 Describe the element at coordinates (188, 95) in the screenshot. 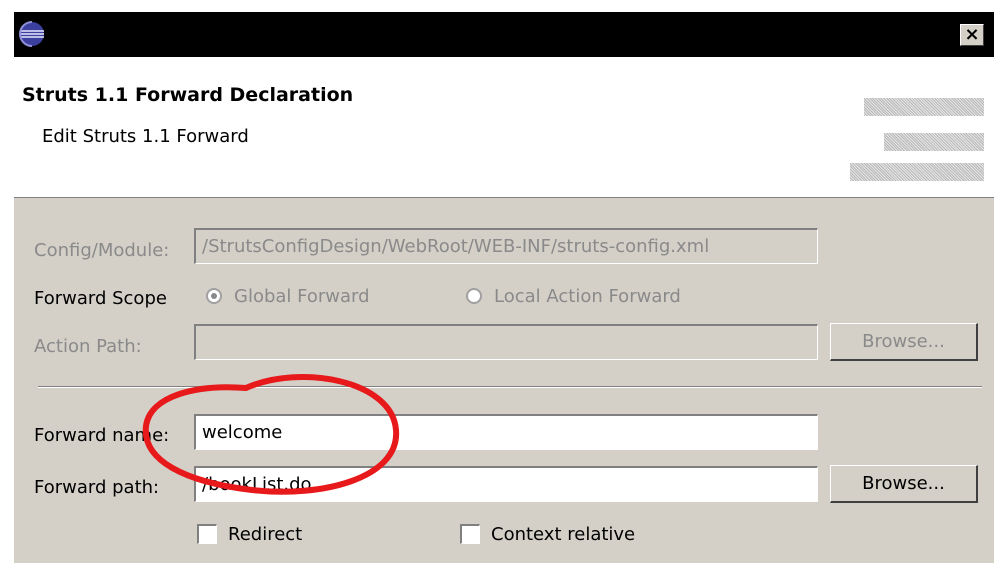

I see `page-title: Struts 1.1 Forward Declaration` at that location.